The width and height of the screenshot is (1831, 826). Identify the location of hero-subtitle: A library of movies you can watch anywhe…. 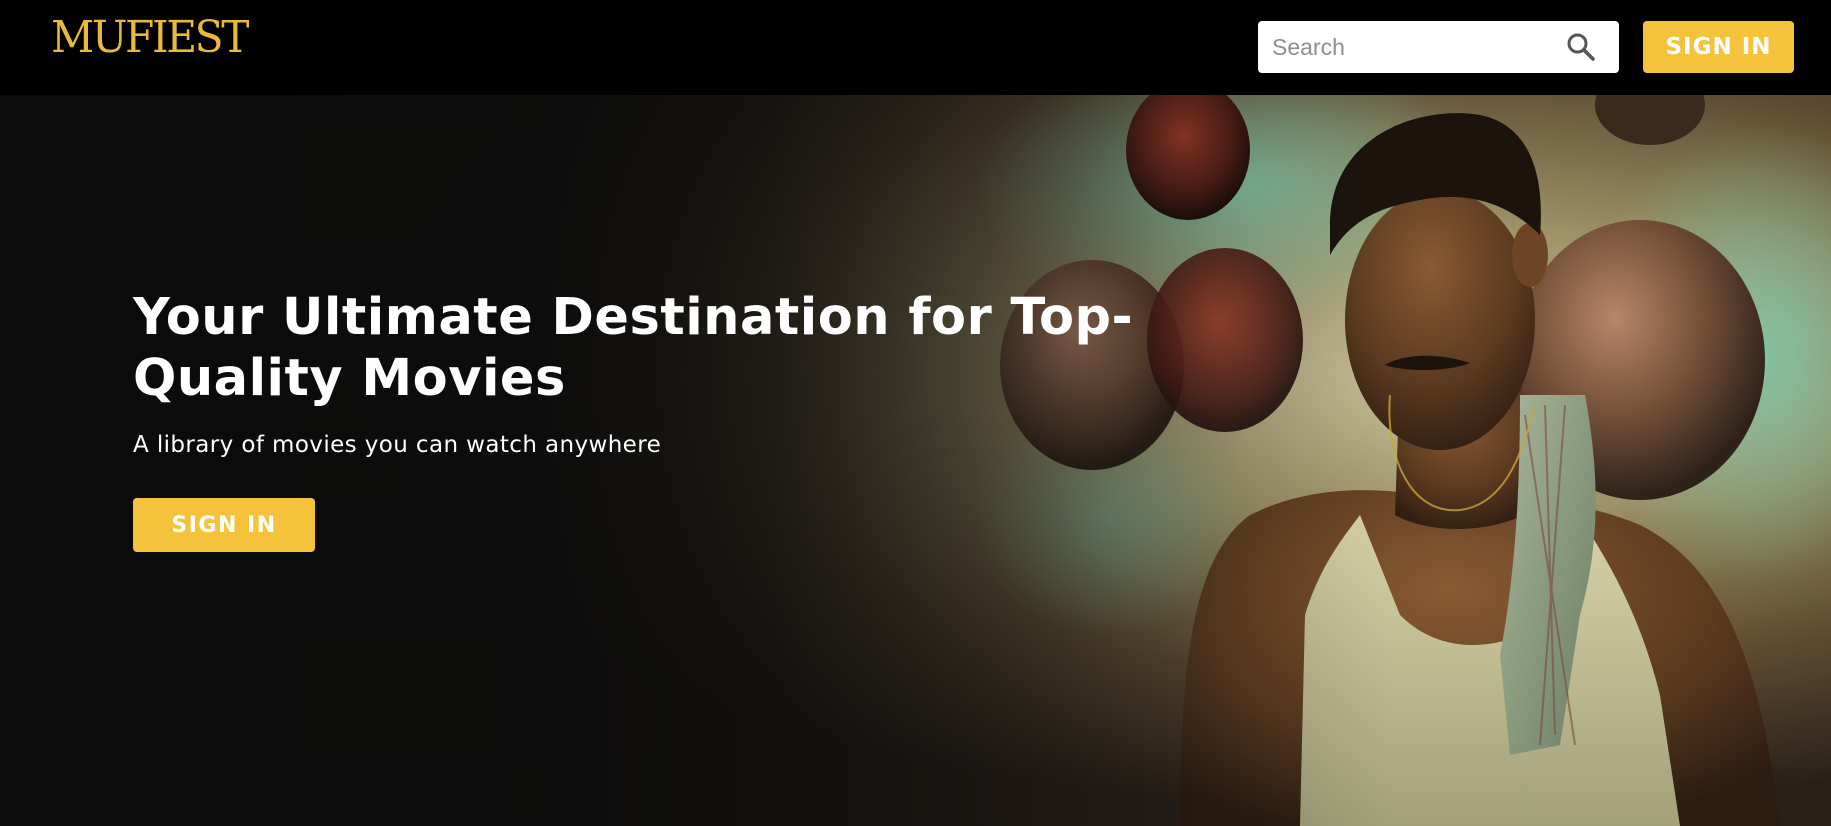
(397, 445).